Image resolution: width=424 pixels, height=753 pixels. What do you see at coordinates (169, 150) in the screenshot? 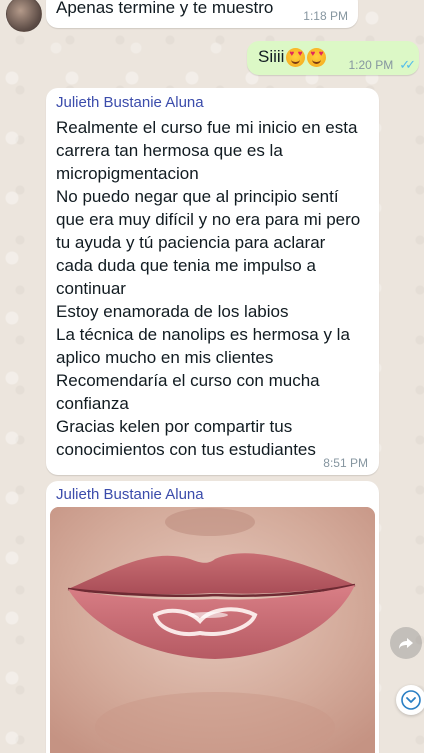
I see `message-line: carrera tan hermosa que es la` at bounding box center [169, 150].